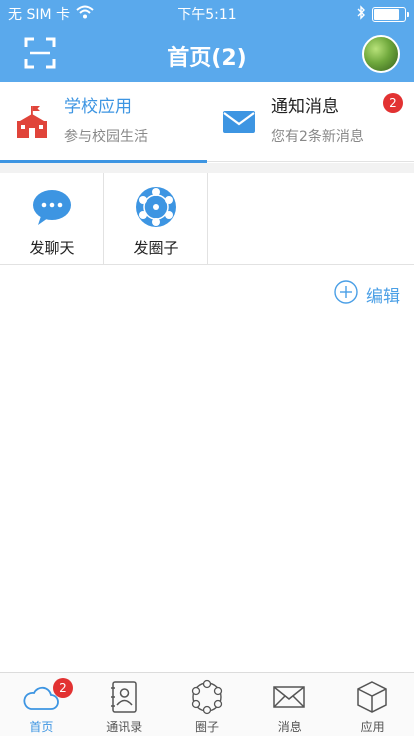 The height and width of the screenshot is (736, 414). What do you see at coordinates (206, 727) in the screenshot?
I see `tab-label: 圈子` at bounding box center [206, 727].